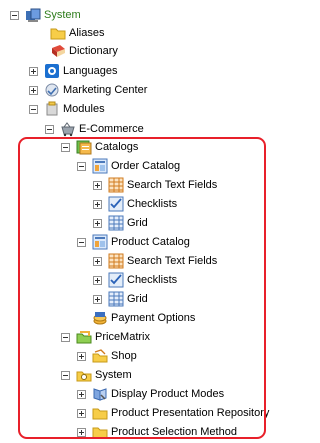 The image size is (320, 443). What do you see at coordinates (52, 90) in the screenshot?
I see `marketing-icon` at bounding box center [52, 90].